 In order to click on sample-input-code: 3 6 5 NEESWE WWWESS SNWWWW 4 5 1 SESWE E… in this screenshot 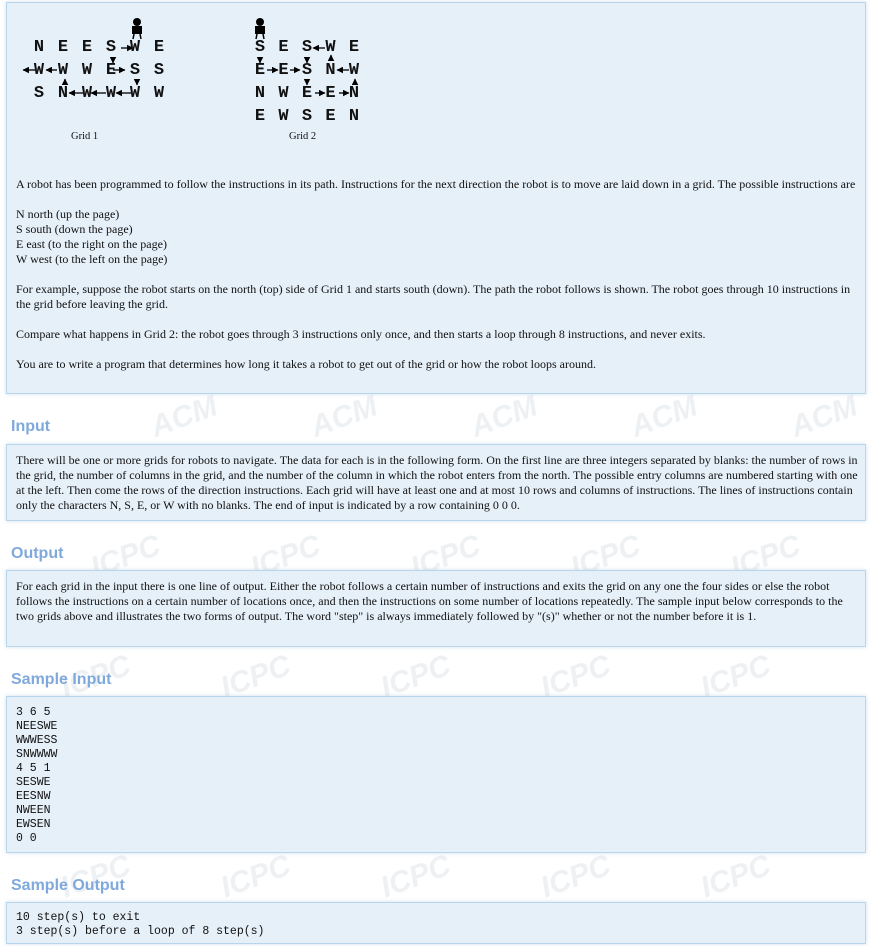, I will do `click(36, 776)`.